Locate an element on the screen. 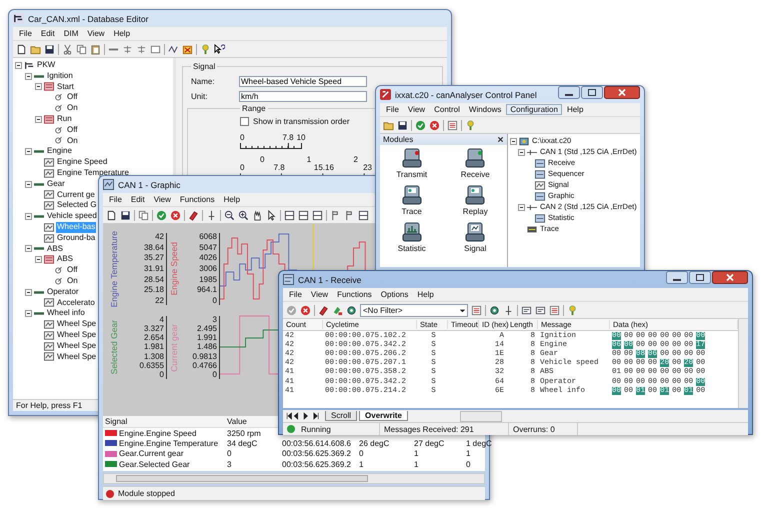 The width and height of the screenshot is (762, 508). tree-item: Current ge is located at coordinates (76, 195).